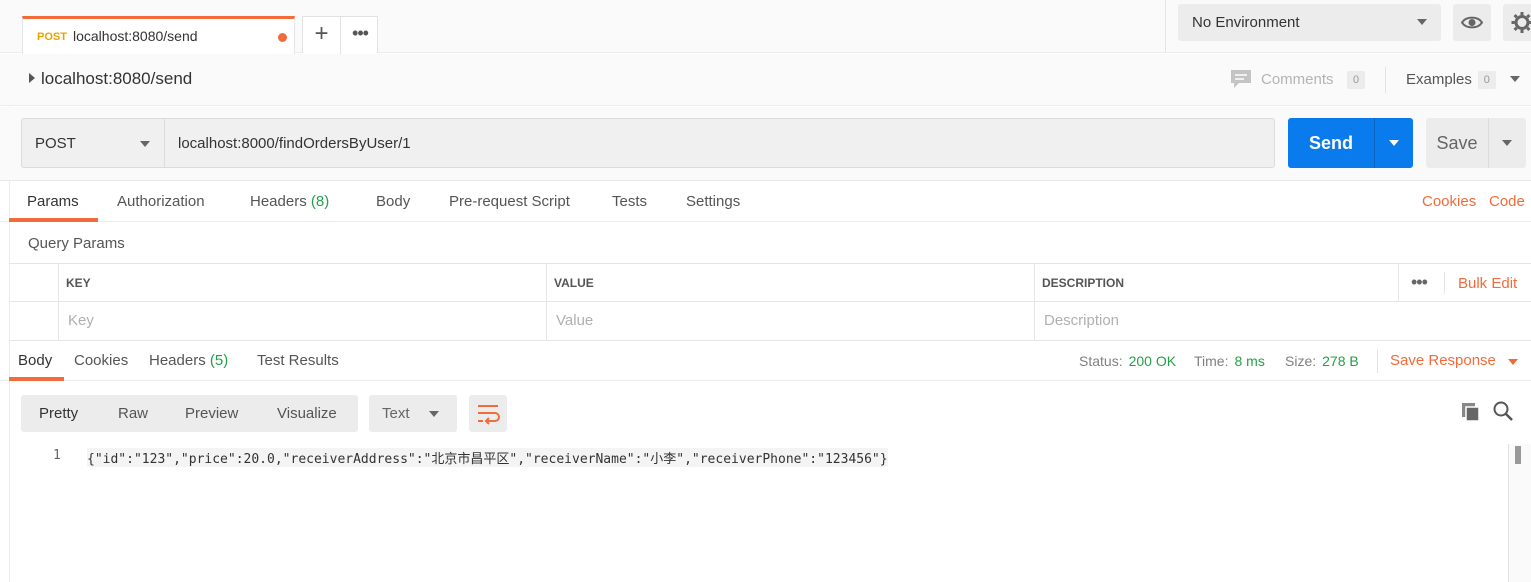  What do you see at coordinates (58, 413) in the screenshot?
I see `view-pretty-button: Pretty` at bounding box center [58, 413].